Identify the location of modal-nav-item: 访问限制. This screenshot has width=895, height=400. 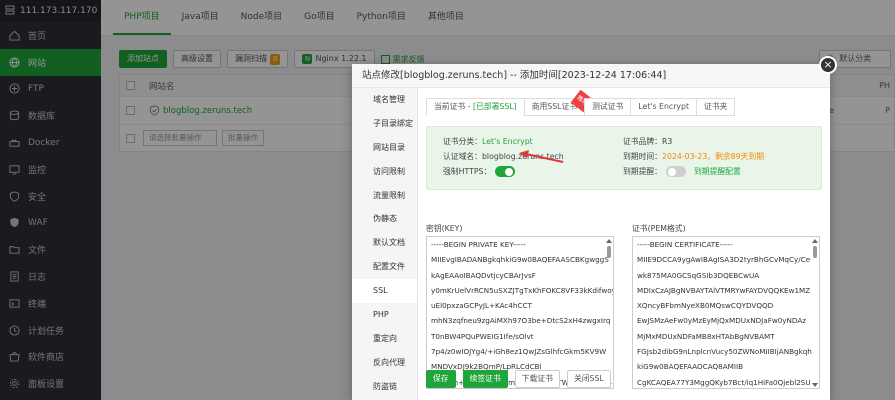
(384, 172).